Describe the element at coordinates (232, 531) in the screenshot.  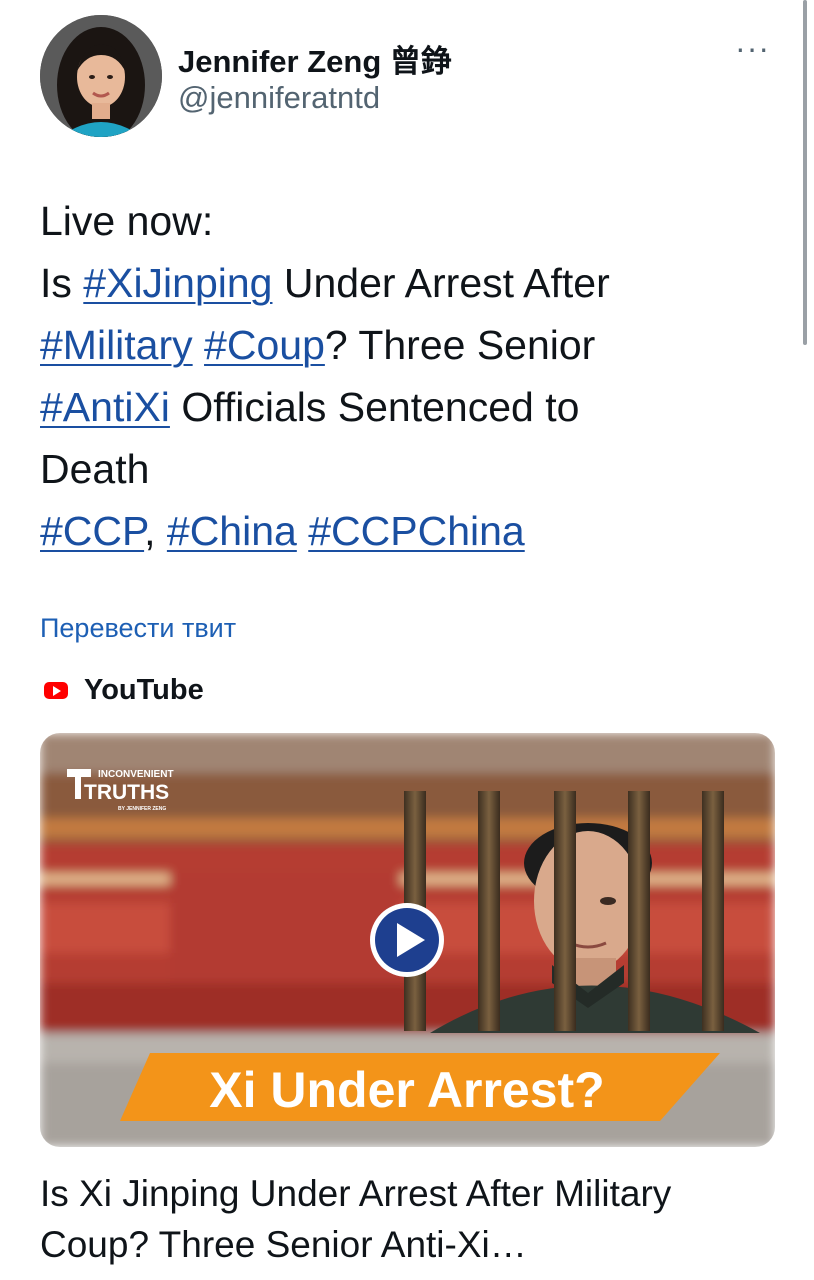
I see `hashtag-link: #China` at that location.